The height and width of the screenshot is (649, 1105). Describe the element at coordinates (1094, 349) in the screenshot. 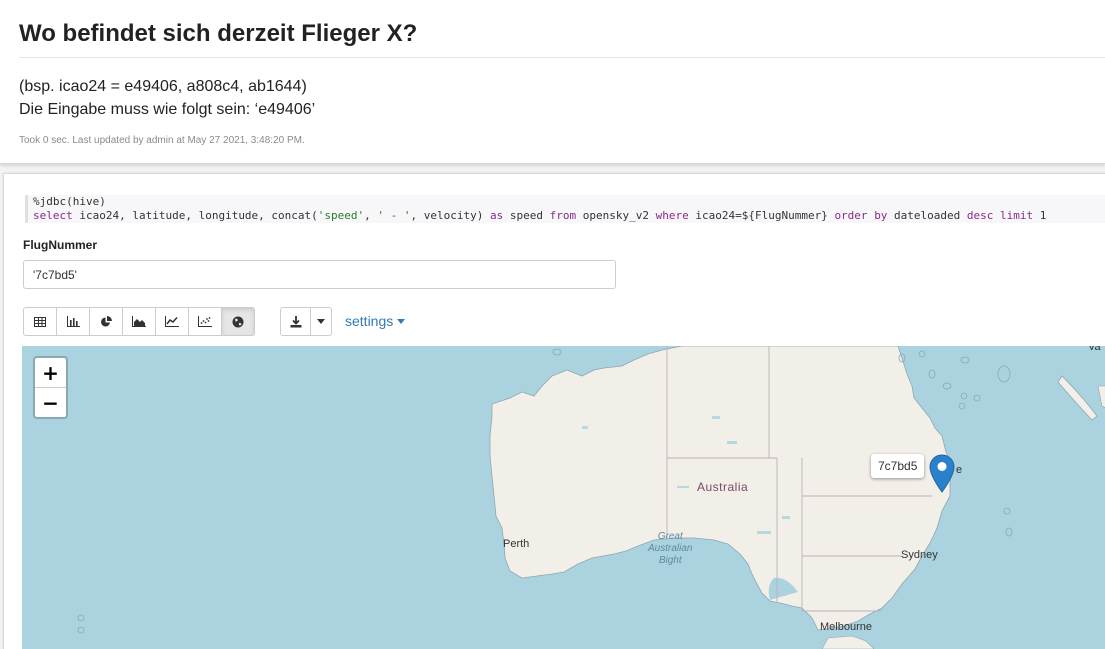

I see `map-label-corner: Va` at that location.